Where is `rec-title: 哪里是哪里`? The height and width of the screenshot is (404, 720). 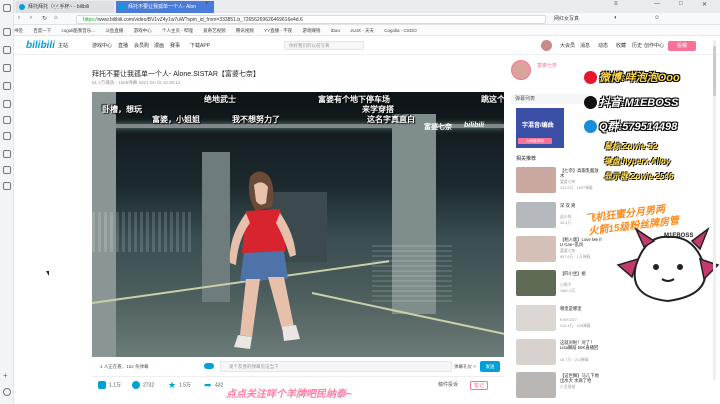 rec-title: 哪里是哪里 is located at coordinates (571, 308).